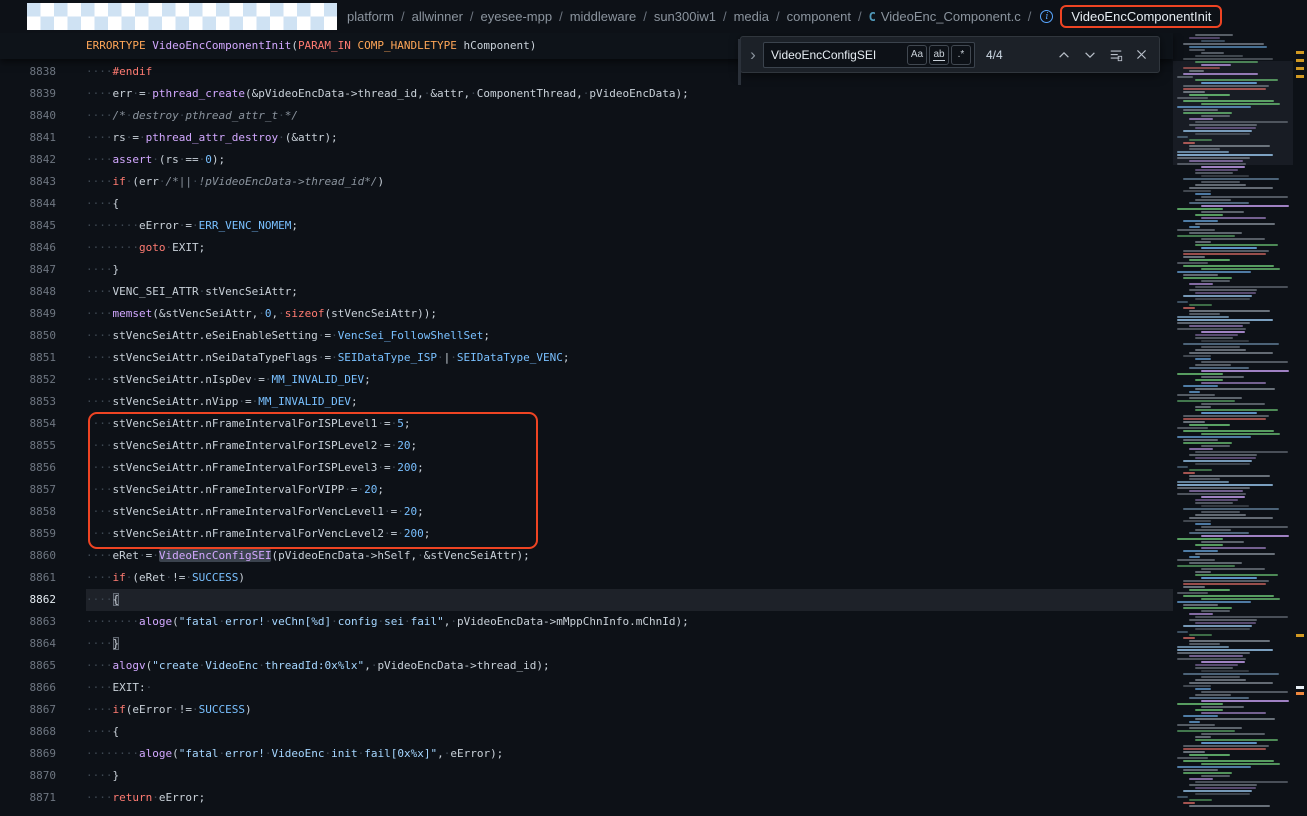 This screenshot has height=816, width=1307. What do you see at coordinates (28, 644) in the screenshot?
I see `line-number: 8864` at bounding box center [28, 644].